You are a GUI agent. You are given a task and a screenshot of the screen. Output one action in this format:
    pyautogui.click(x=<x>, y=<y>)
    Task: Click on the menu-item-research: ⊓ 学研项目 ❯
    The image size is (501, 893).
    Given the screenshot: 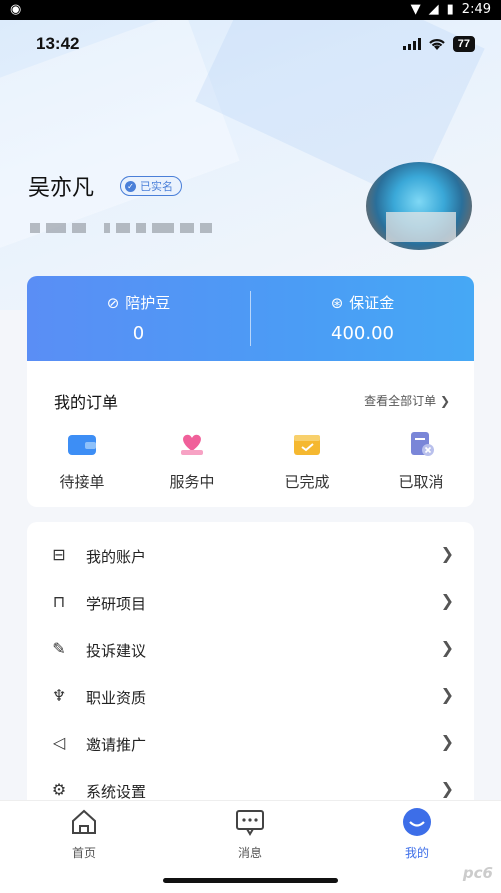 What is the action you would take?
    pyautogui.click(x=250, y=602)
    